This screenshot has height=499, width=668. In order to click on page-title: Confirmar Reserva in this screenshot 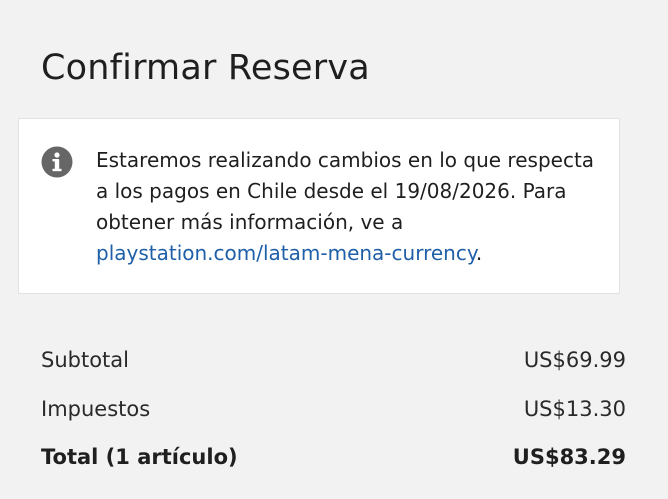, I will do `click(205, 68)`.